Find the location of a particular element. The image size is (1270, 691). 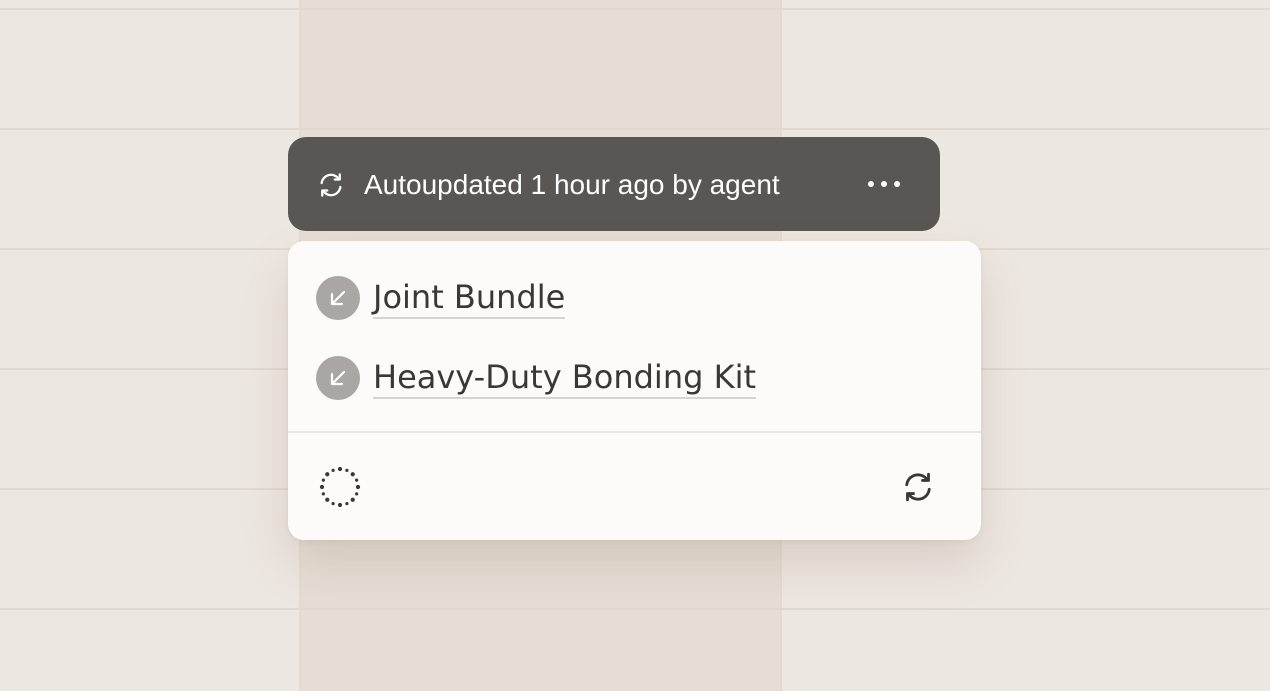

linked-item: Heavy-Duty Bonding Kit is located at coordinates (536, 378).